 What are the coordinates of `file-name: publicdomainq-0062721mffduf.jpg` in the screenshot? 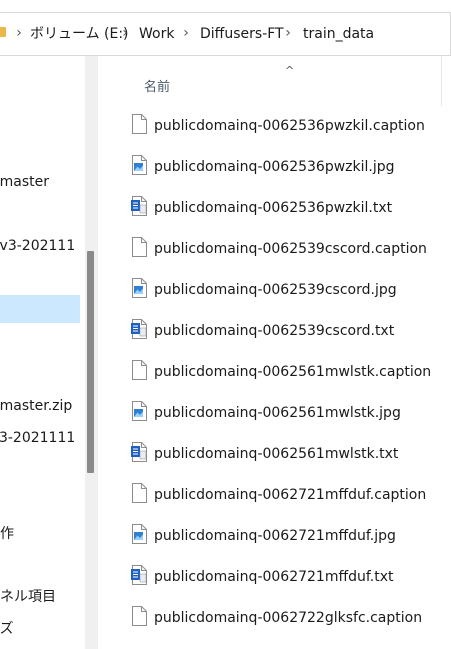 It's located at (275, 536).